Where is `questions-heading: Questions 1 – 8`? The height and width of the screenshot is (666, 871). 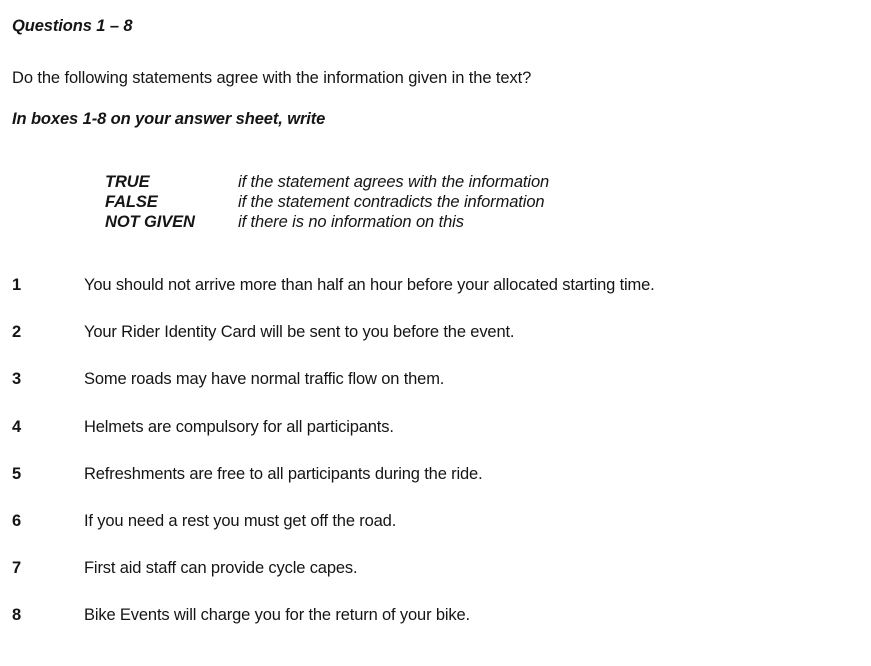 questions-heading: Questions 1 – 8 is located at coordinates (72, 26).